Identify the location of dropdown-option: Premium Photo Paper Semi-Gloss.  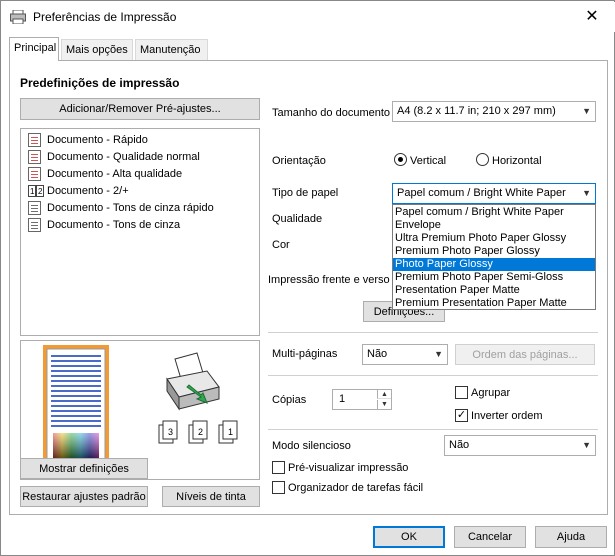
(494, 277).